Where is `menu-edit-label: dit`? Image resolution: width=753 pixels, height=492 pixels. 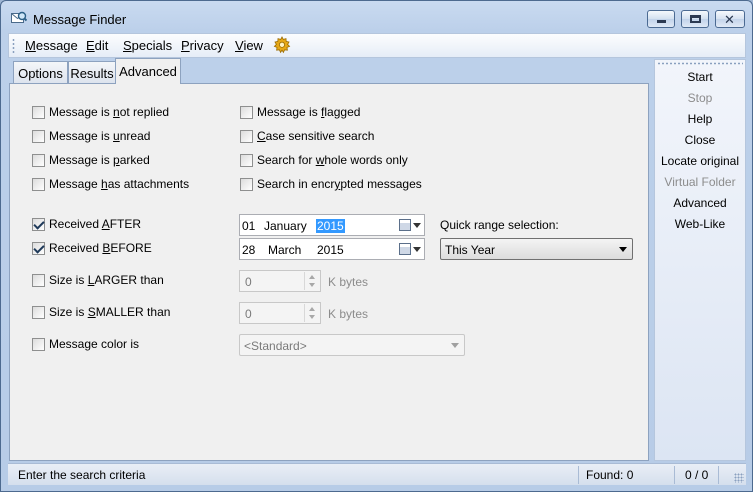 menu-edit-label: dit is located at coordinates (101, 45).